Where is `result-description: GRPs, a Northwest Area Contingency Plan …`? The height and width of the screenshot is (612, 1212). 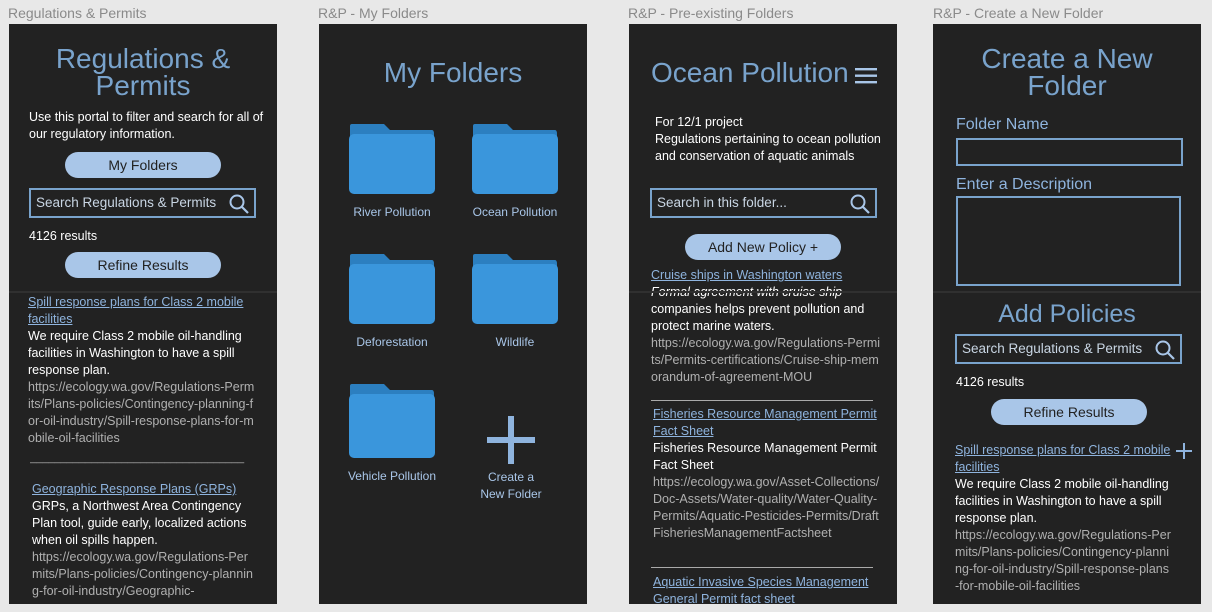
result-description: GRPs, a Northwest Area Contingency Plan … is located at coordinates (139, 523).